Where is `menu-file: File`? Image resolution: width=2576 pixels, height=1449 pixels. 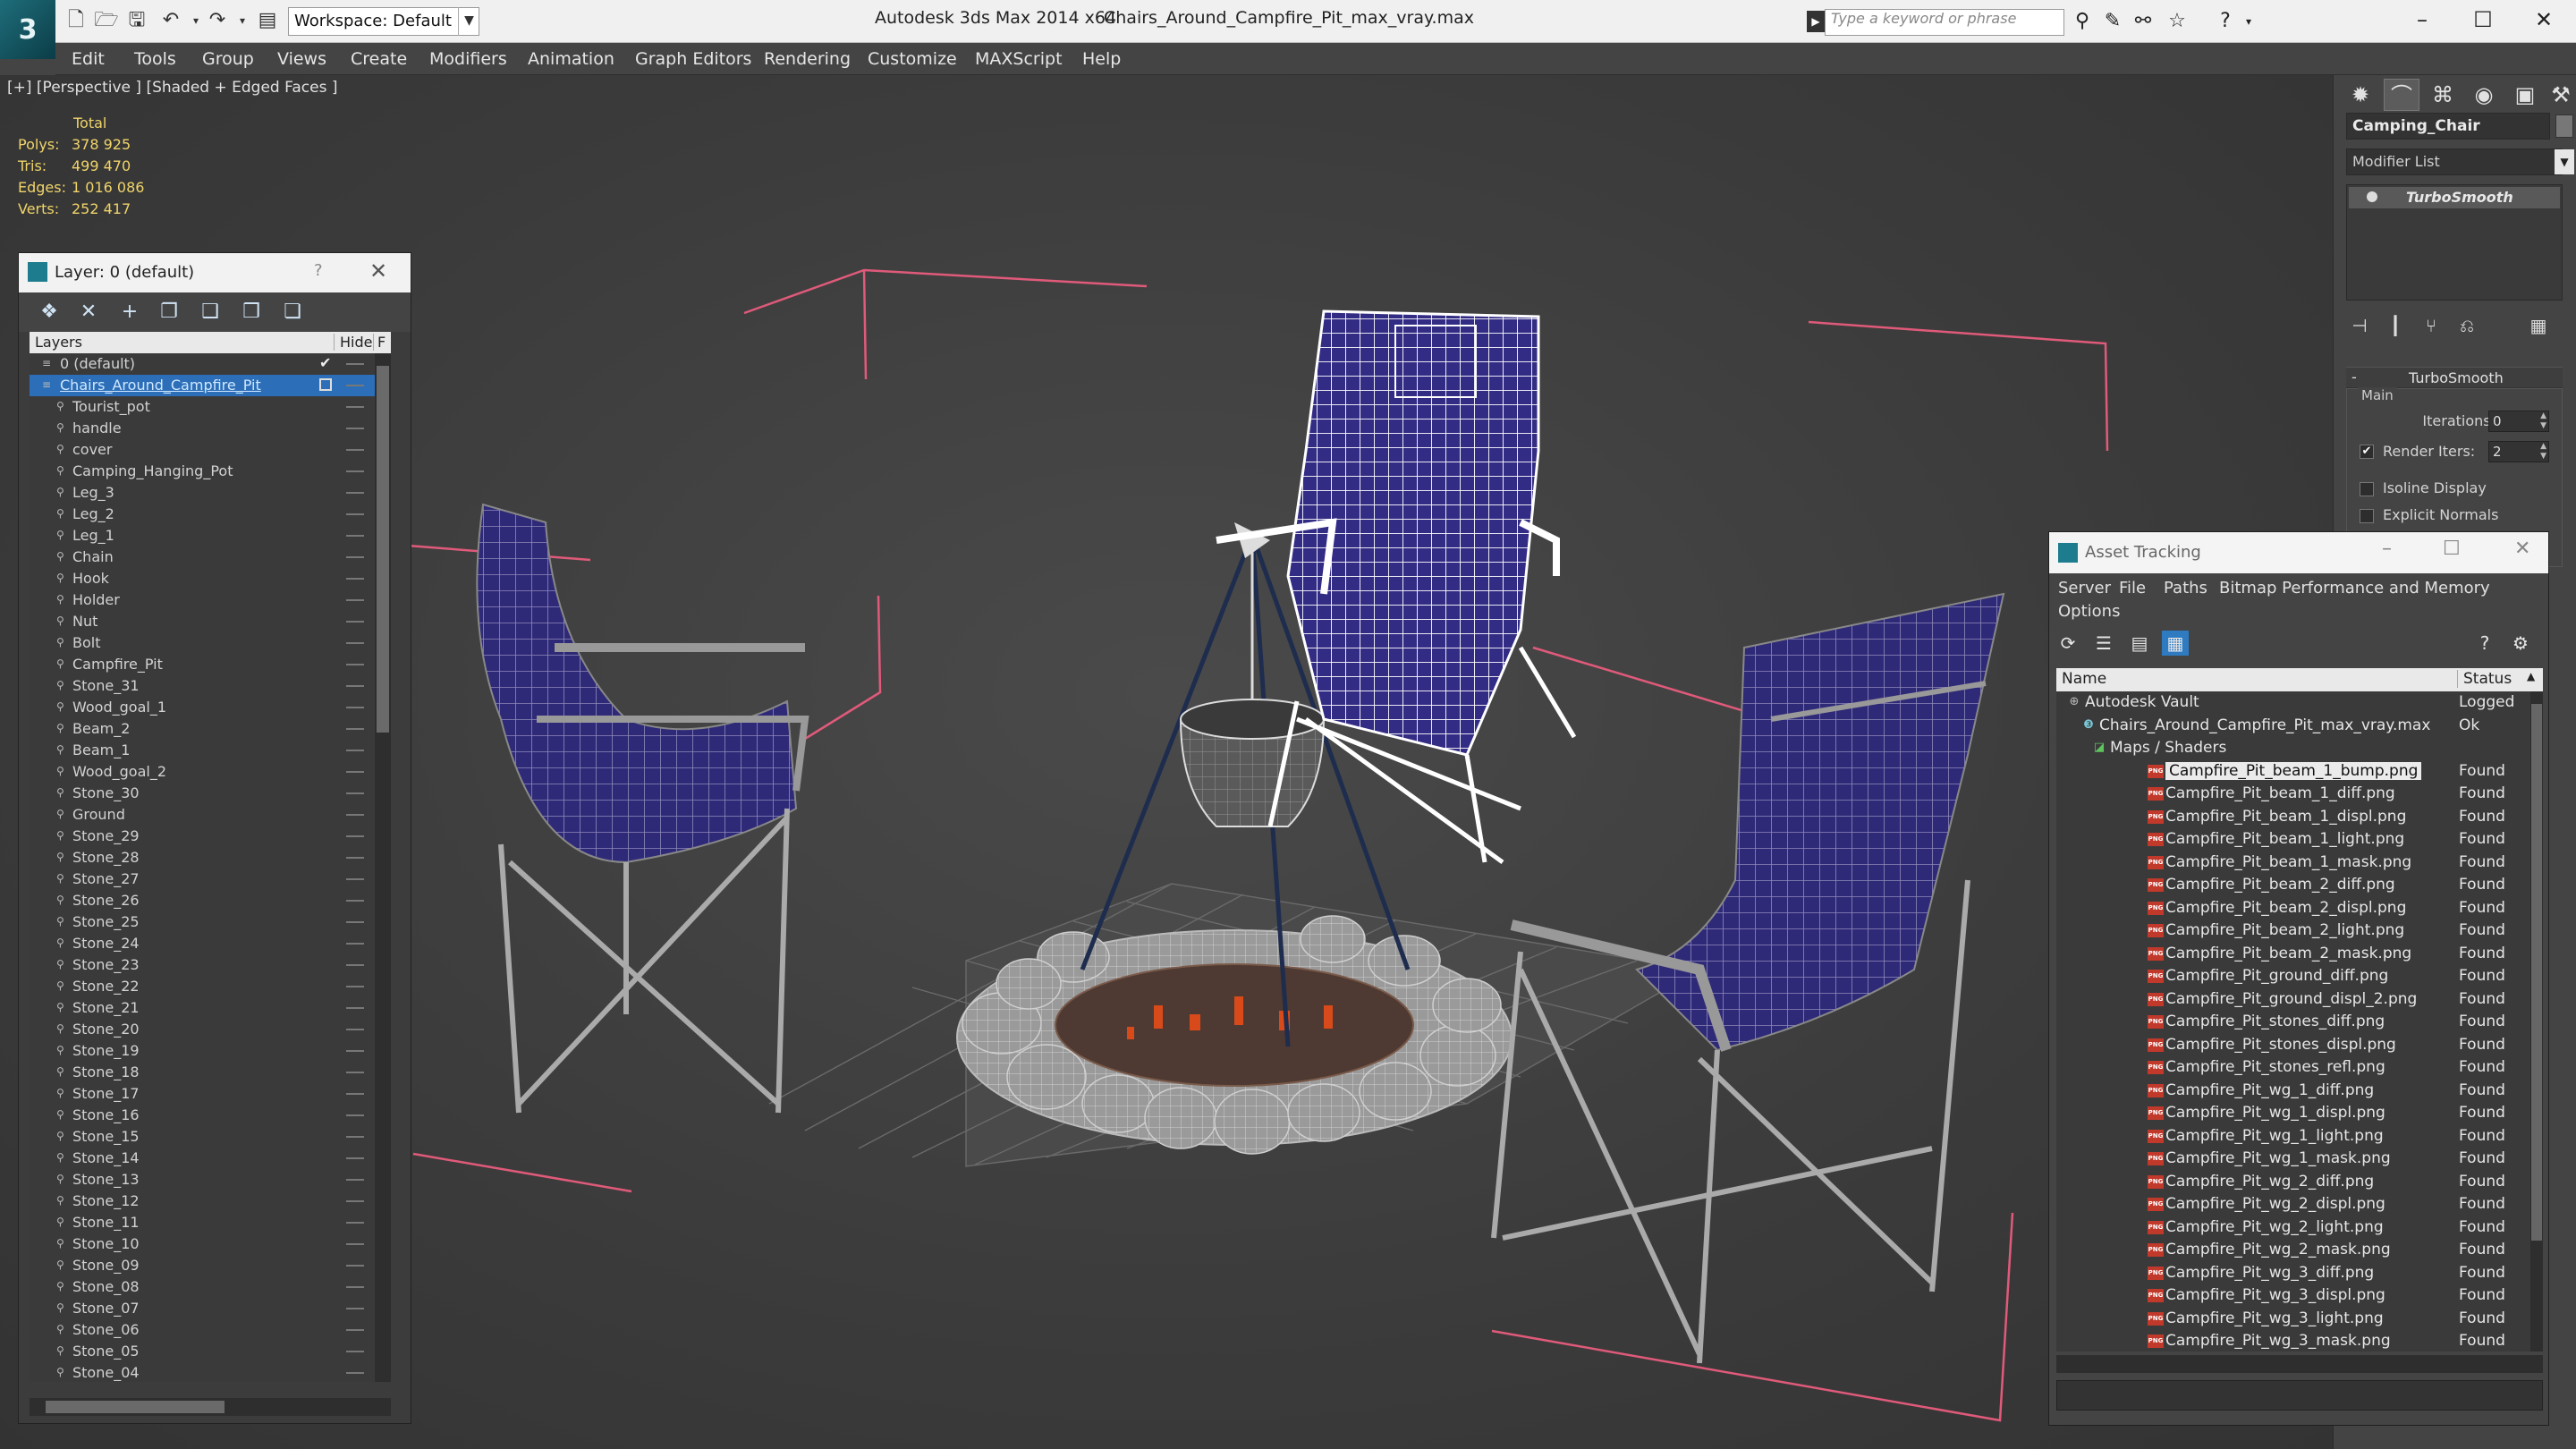
menu-file: File is located at coordinates (2132, 588).